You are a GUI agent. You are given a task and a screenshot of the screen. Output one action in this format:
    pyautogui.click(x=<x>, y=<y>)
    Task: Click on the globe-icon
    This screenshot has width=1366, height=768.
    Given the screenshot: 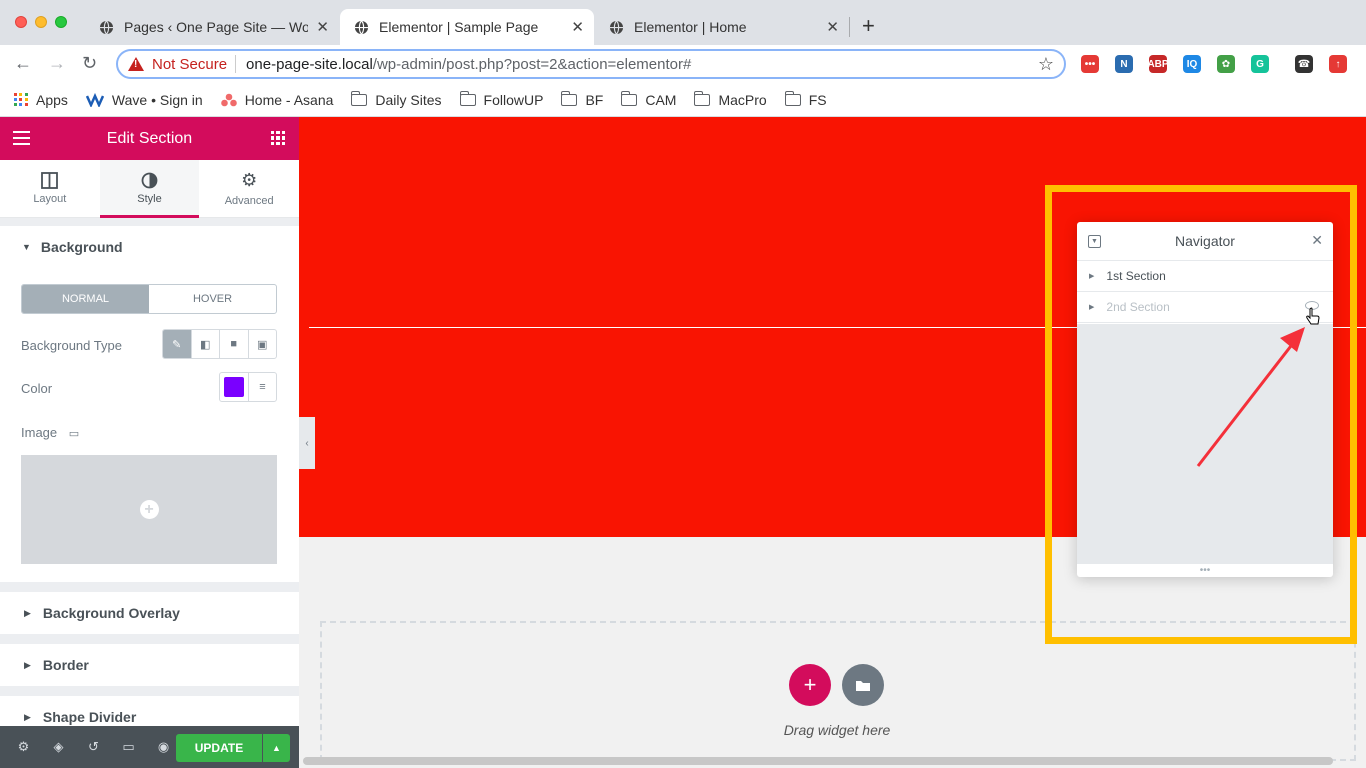 What is the action you would take?
    pyautogui.click(x=616, y=27)
    